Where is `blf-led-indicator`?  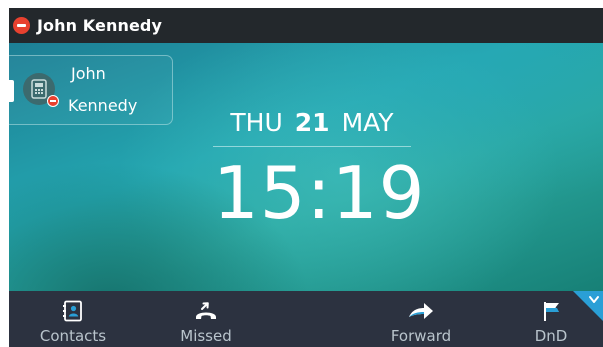
blf-led-indicator is located at coordinates (11, 91).